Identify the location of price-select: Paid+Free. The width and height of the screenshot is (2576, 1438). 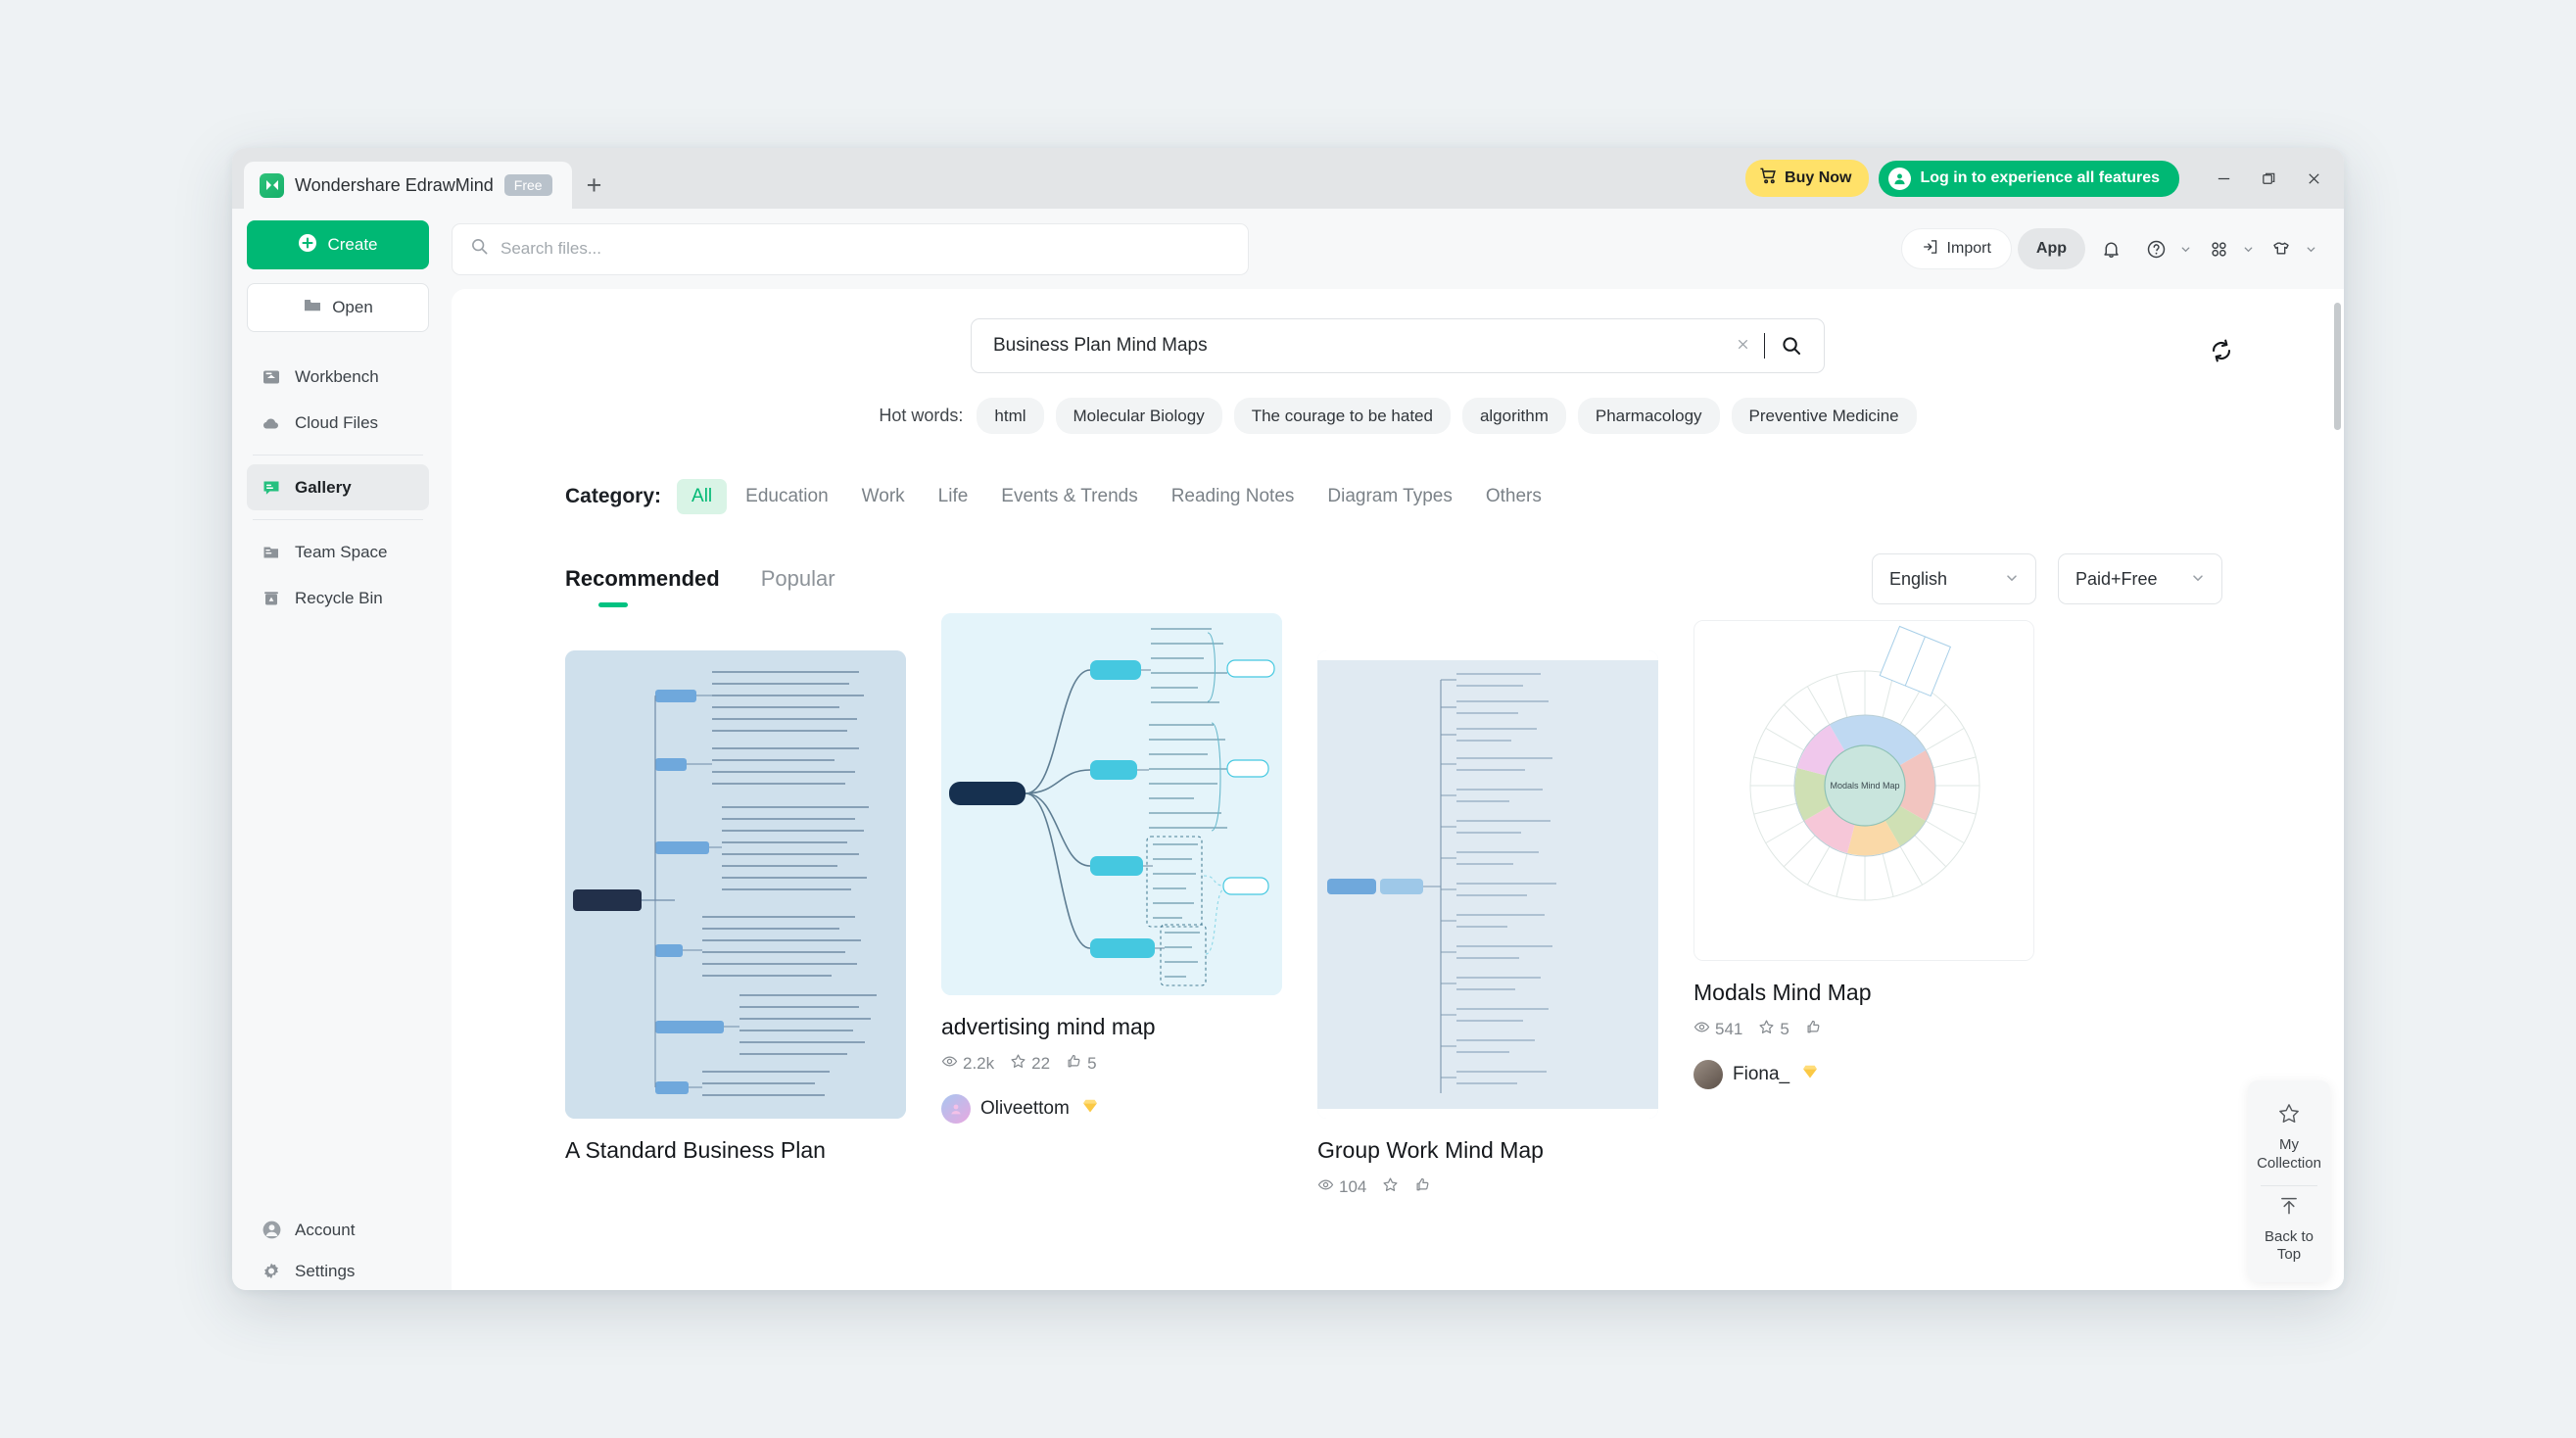
(2140, 579).